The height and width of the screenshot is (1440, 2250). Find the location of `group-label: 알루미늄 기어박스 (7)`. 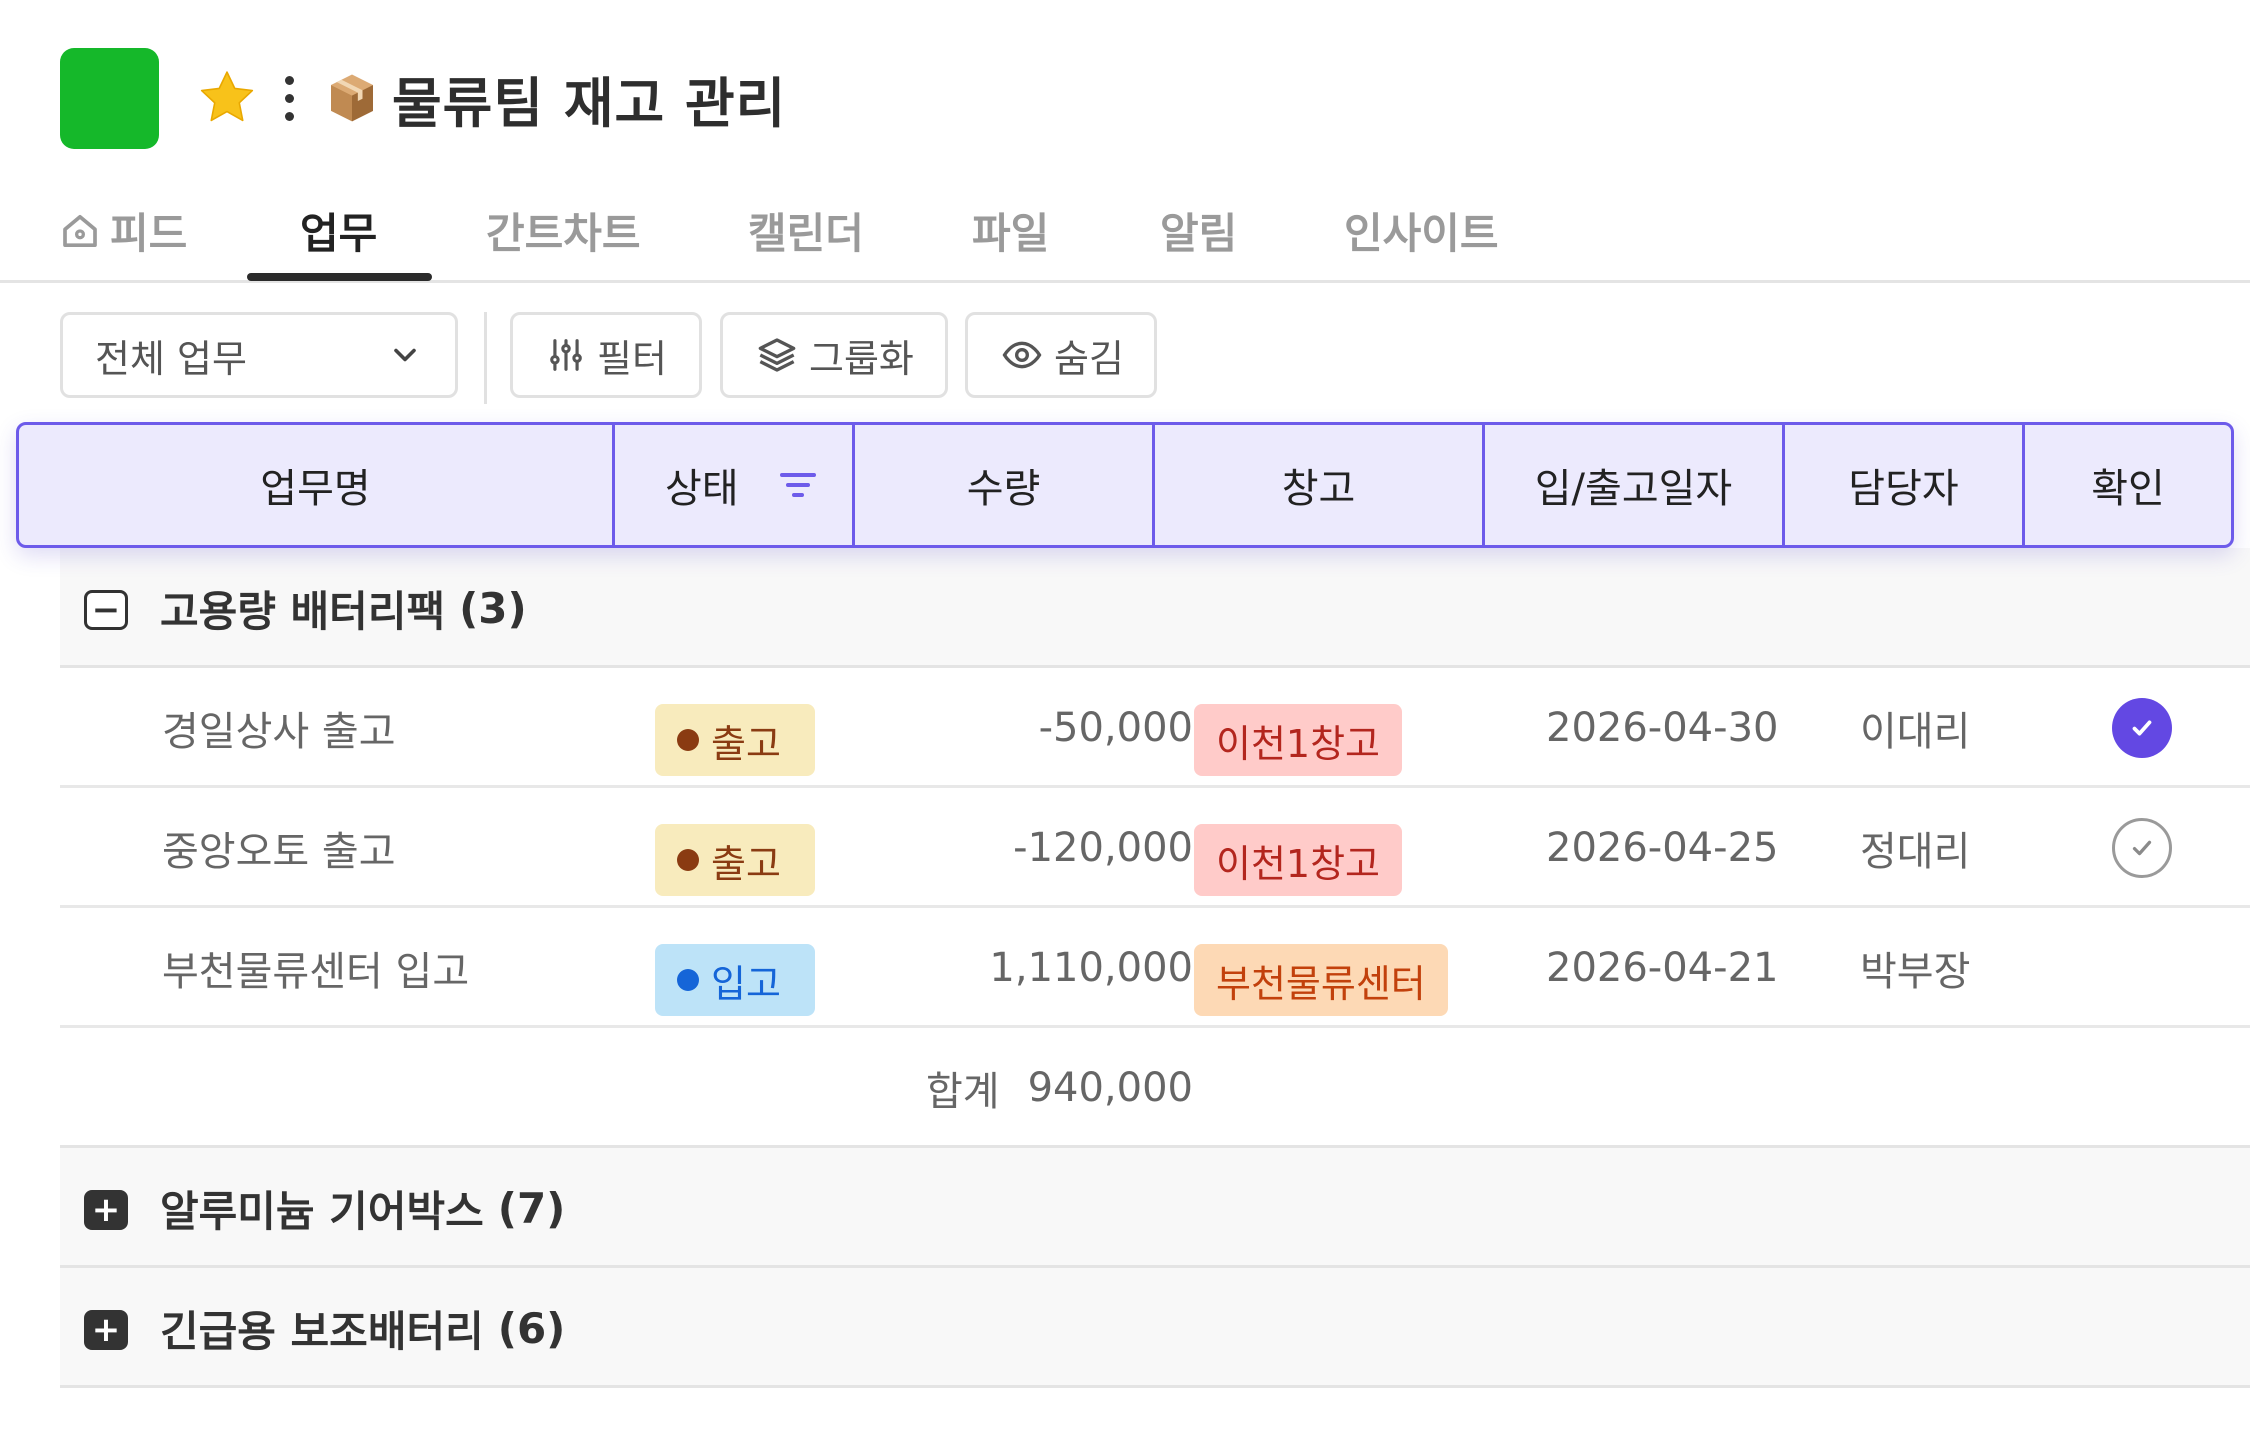

group-label: 알루미늄 기어박스 (7) is located at coordinates (362, 1208).